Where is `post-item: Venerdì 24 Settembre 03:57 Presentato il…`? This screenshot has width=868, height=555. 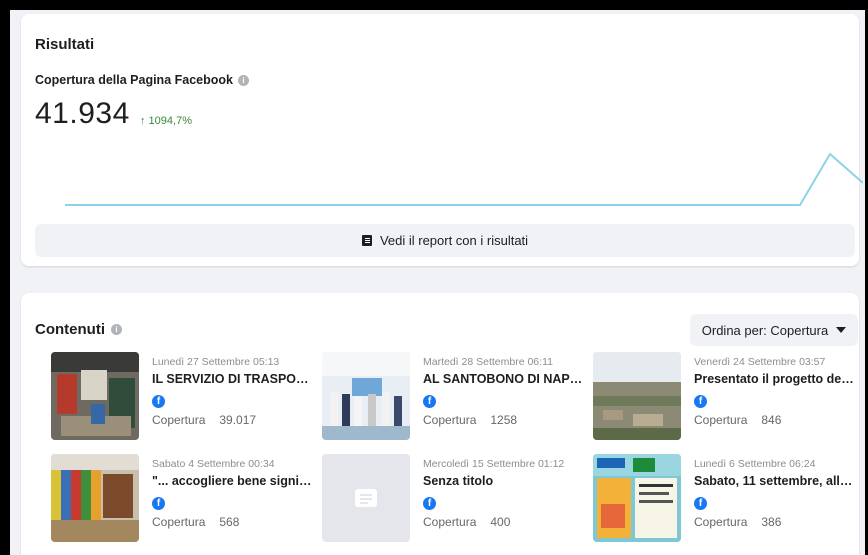 post-item: Venerdì 24 Settembre 03:57 Presentato il… is located at coordinates (723, 397).